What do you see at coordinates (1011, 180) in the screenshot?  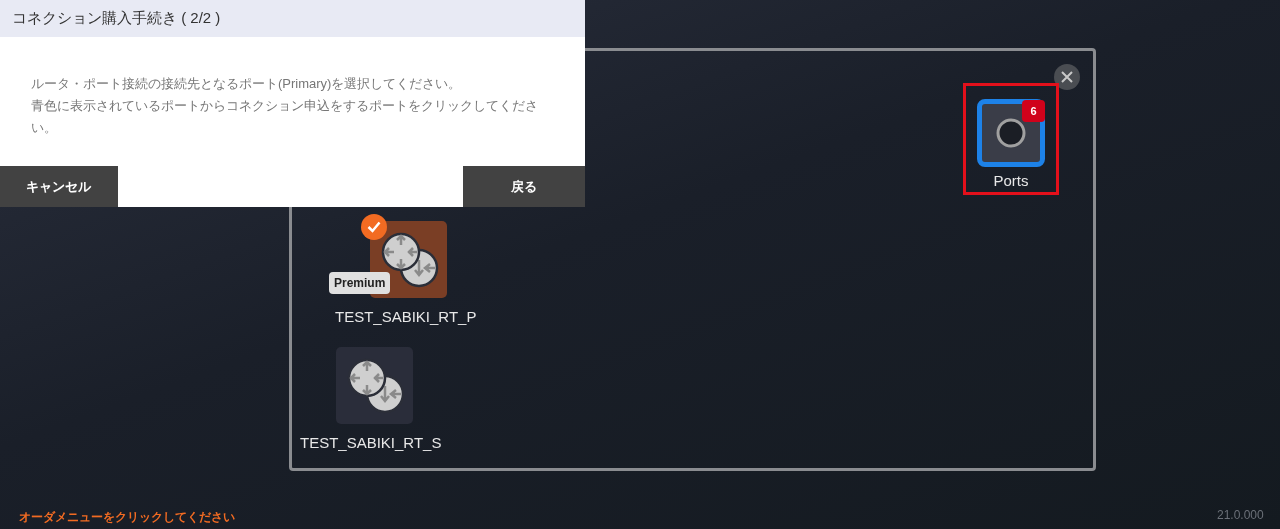 I see `ports-label: Ports` at bounding box center [1011, 180].